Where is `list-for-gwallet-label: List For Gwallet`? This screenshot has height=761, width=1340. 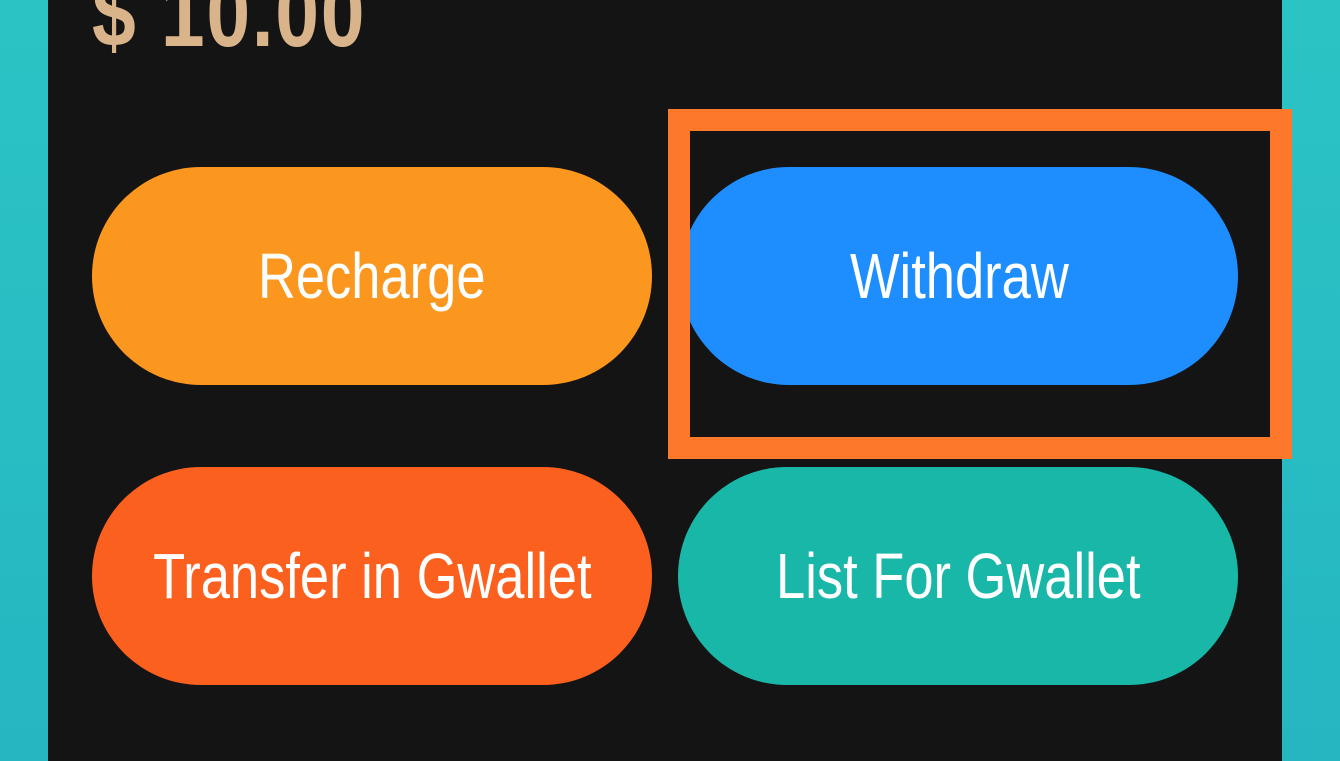 list-for-gwallet-label: List For Gwallet is located at coordinates (958, 576).